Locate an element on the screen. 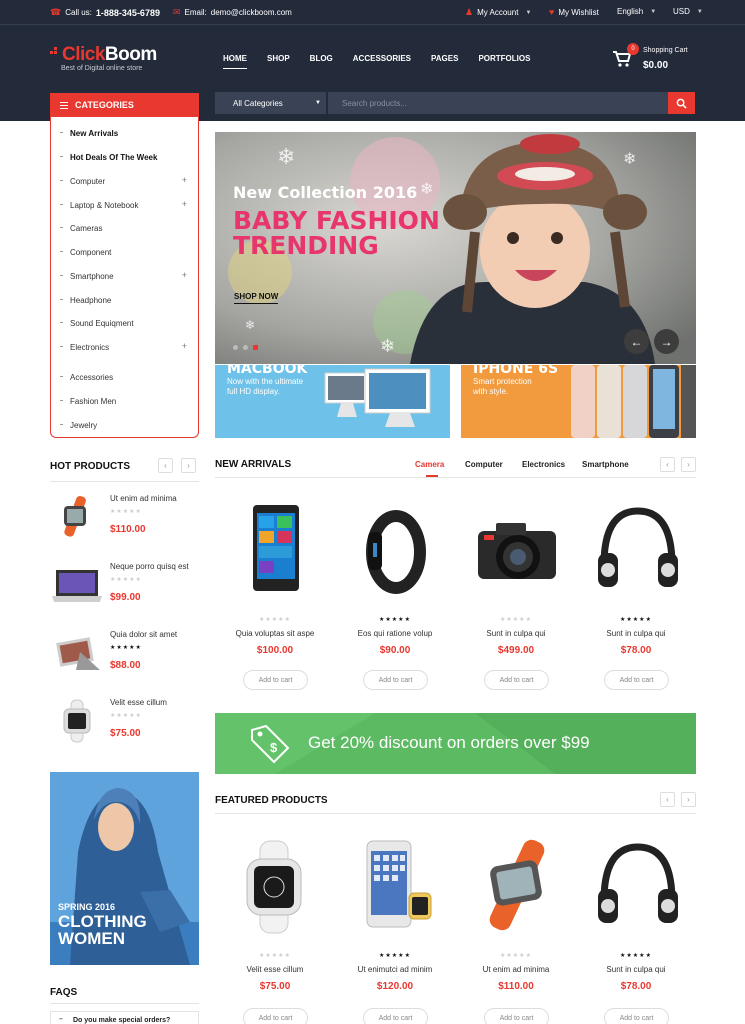 The image size is (745, 1024). category-item: Laptop & Notebook + is located at coordinates (124, 205).